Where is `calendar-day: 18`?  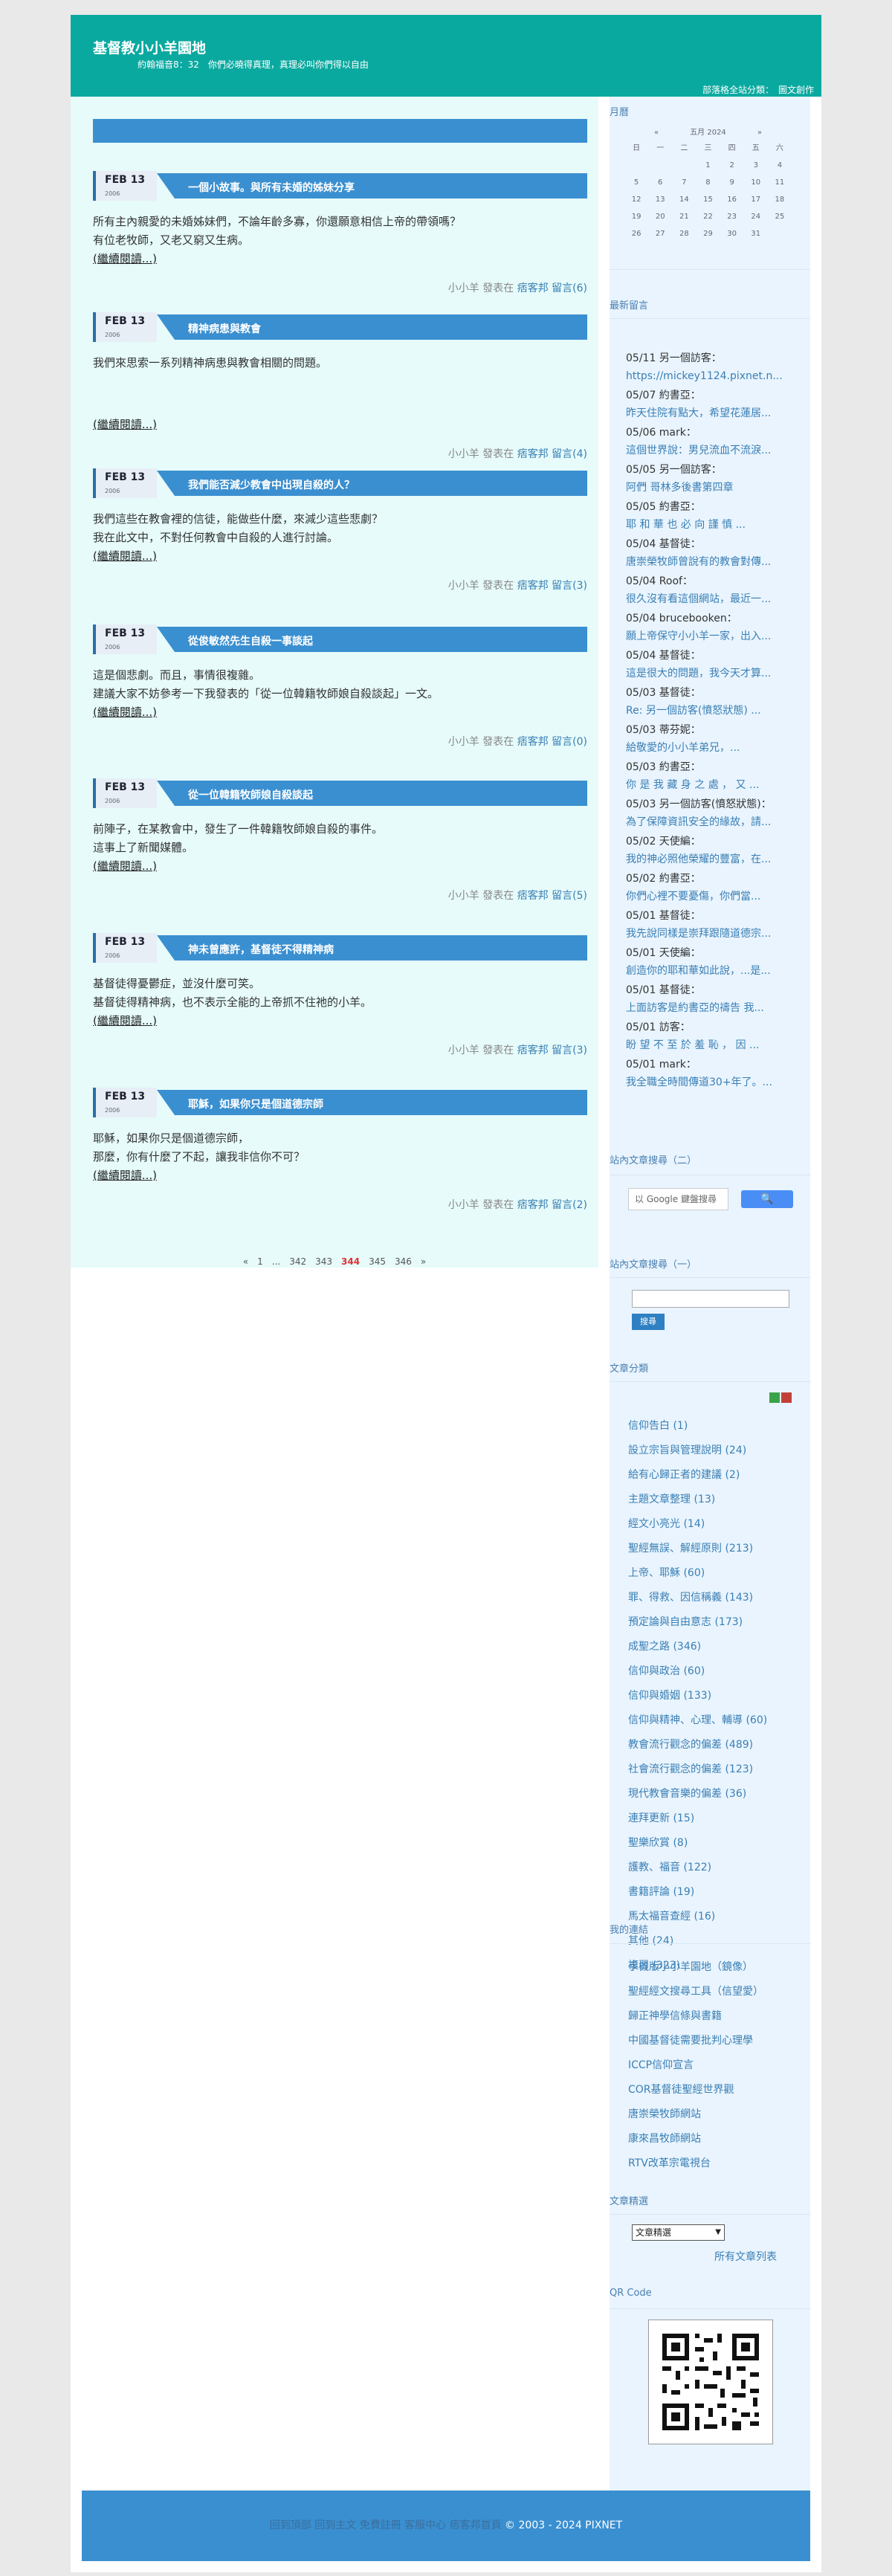 calendar-day: 18 is located at coordinates (780, 199).